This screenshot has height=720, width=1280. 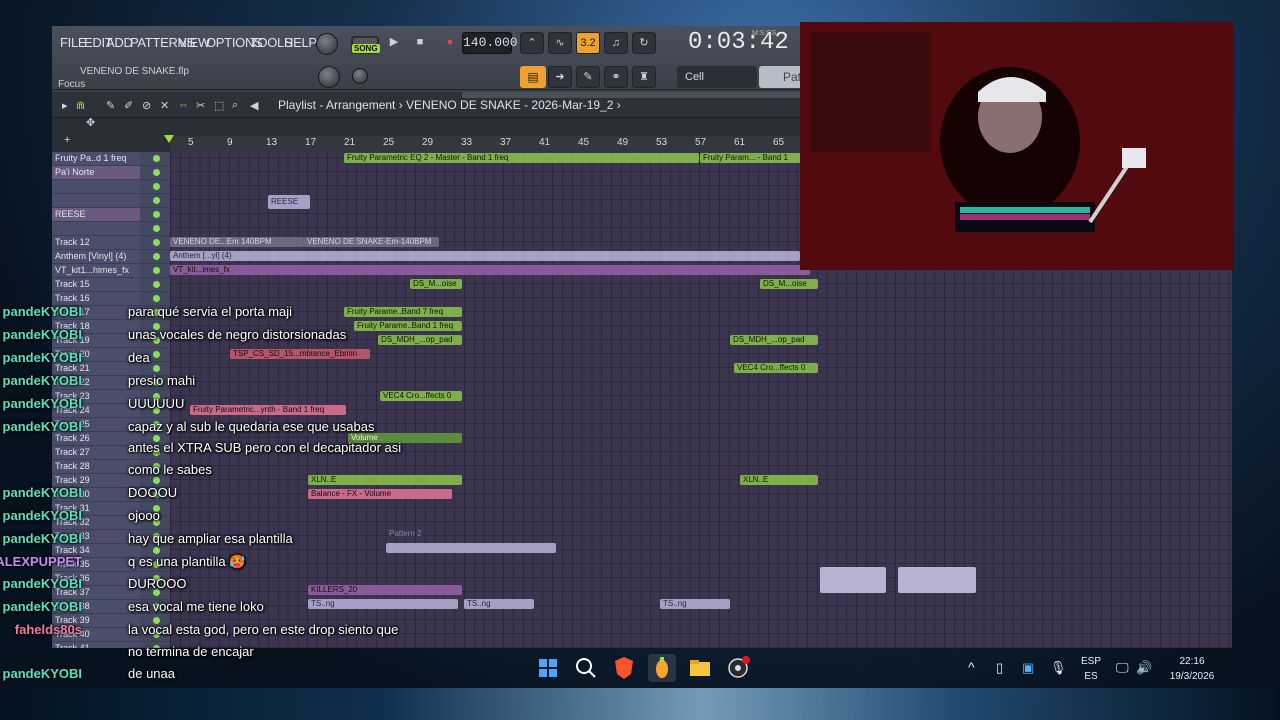 I want to click on move-icon: ✥, so click(x=90, y=122).